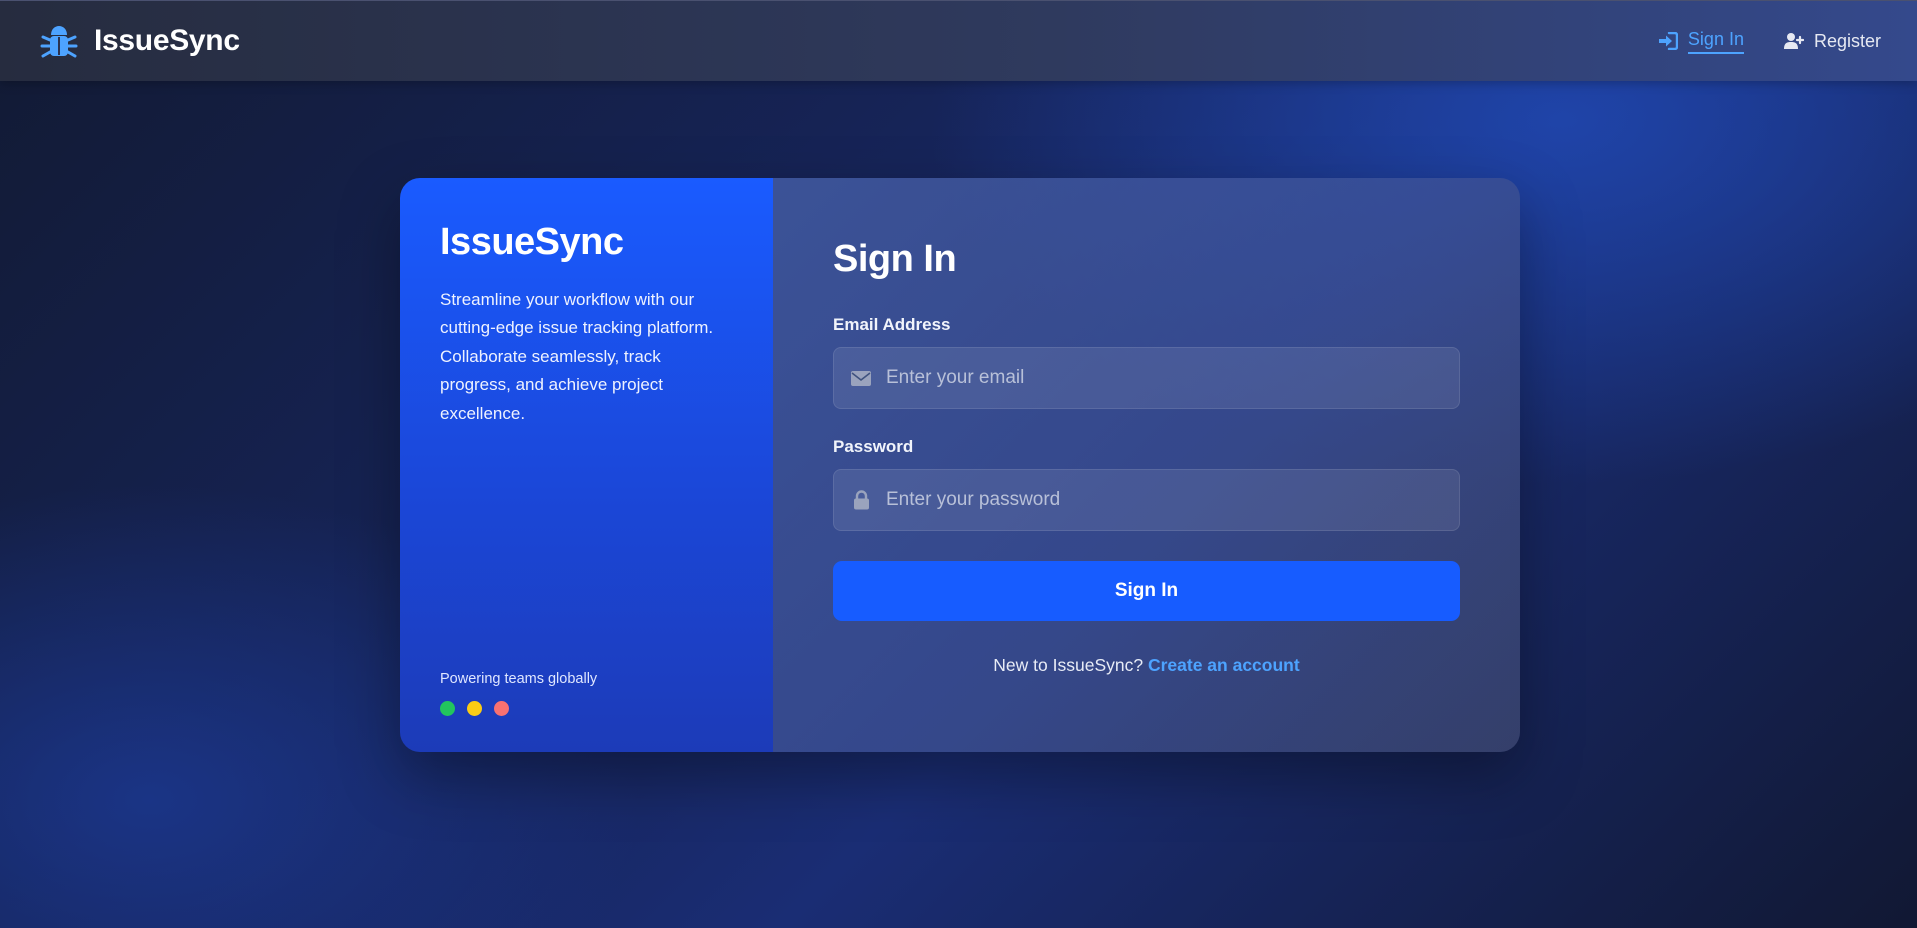 This screenshot has height=928, width=1917. I want to click on email-field-wrapper, so click(1146, 378).